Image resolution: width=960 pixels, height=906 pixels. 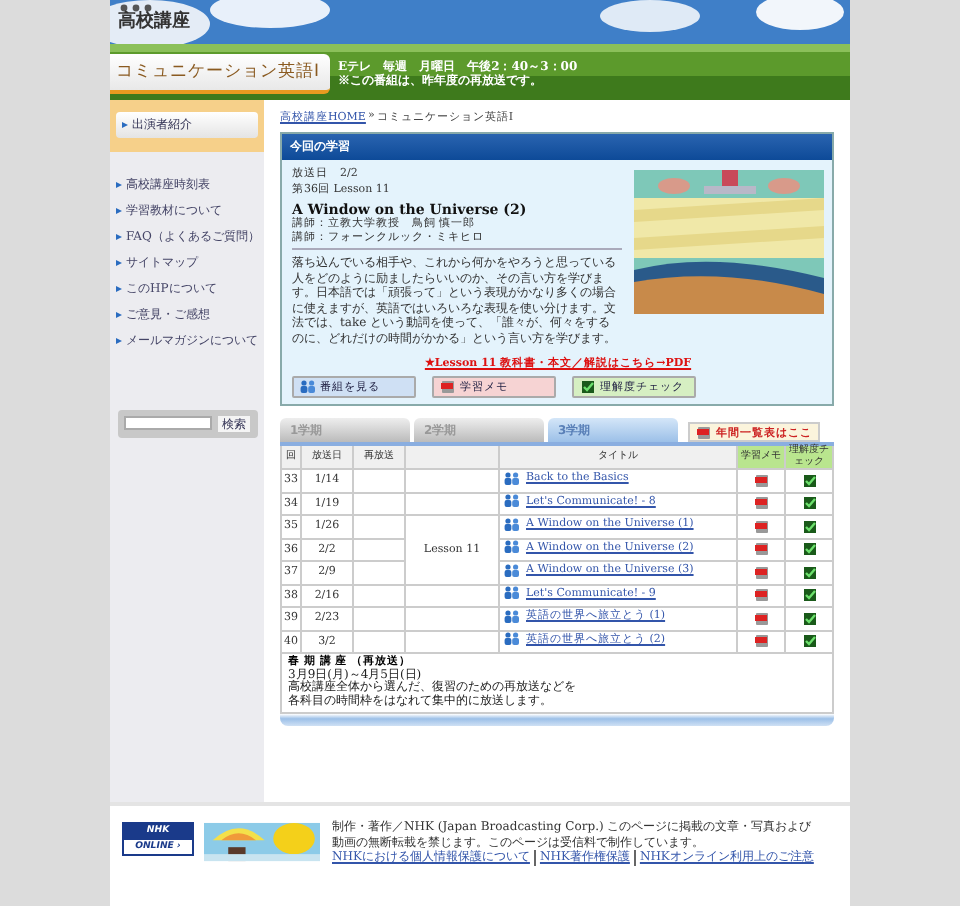 What do you see at coordinates (452, 456) in the screenshot?
I see `column-header` at bounding box center [452, 456].